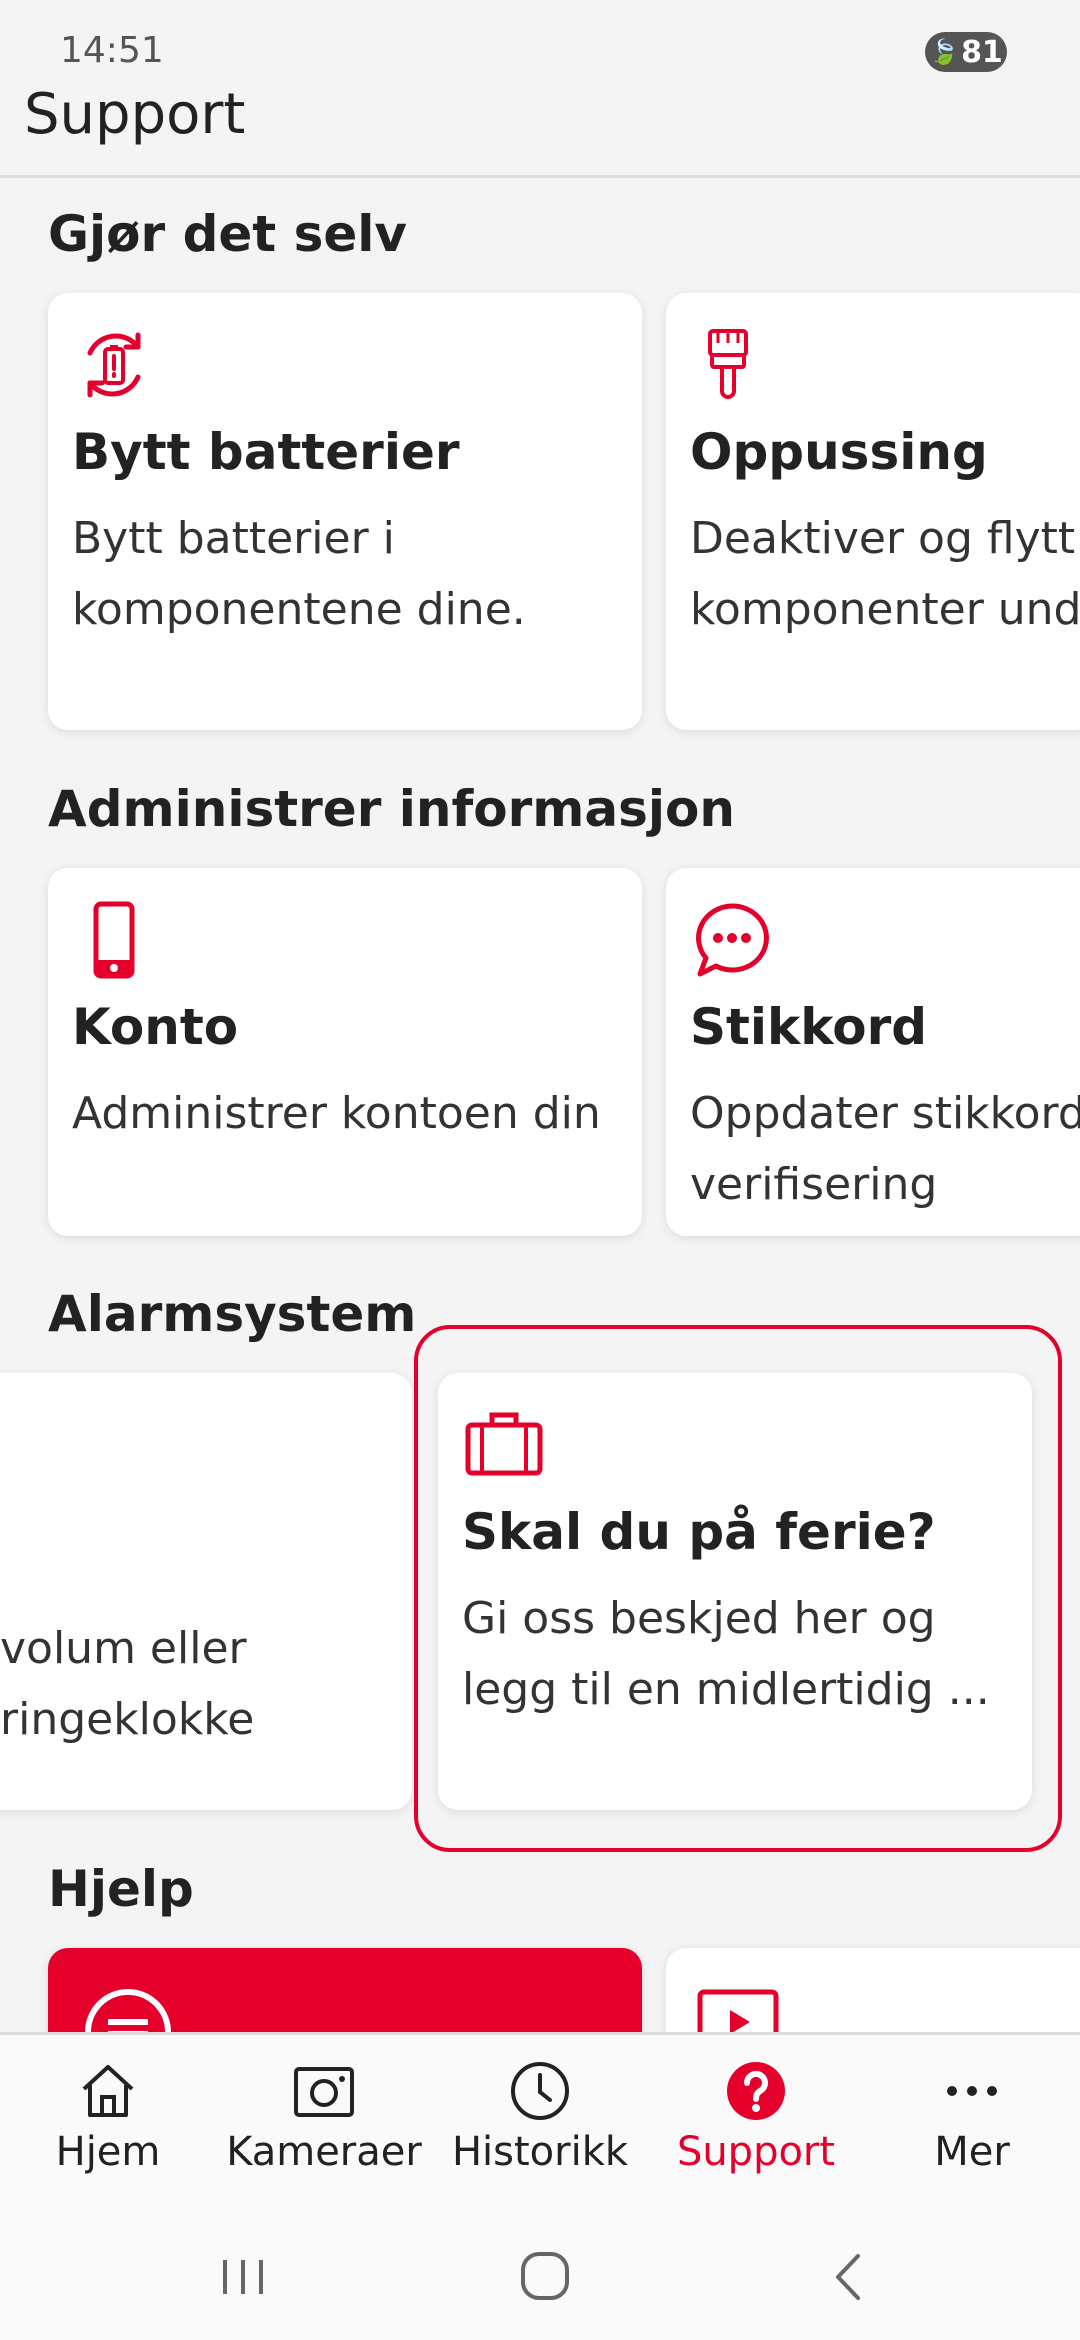 The height and width of the screenshot is (2340, 1080). I want to click on card-description: volum eller ringeklokke, so click(127, 1684).